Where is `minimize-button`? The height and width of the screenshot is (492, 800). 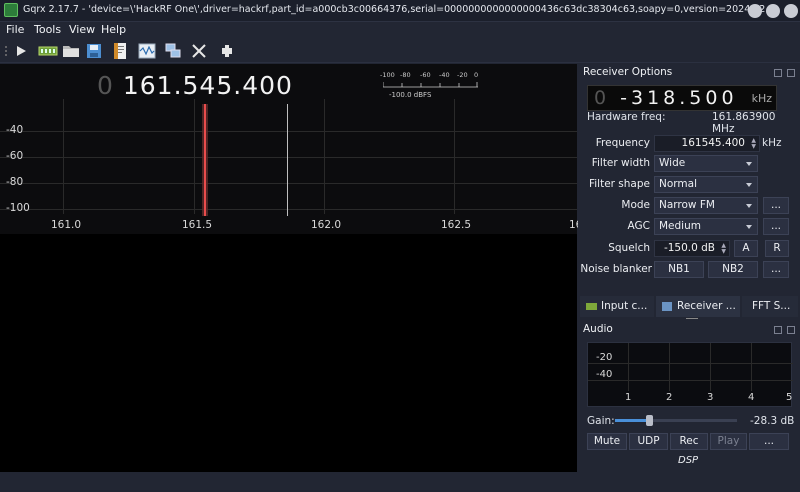 minimize-button is located at coordinates (755, 11).